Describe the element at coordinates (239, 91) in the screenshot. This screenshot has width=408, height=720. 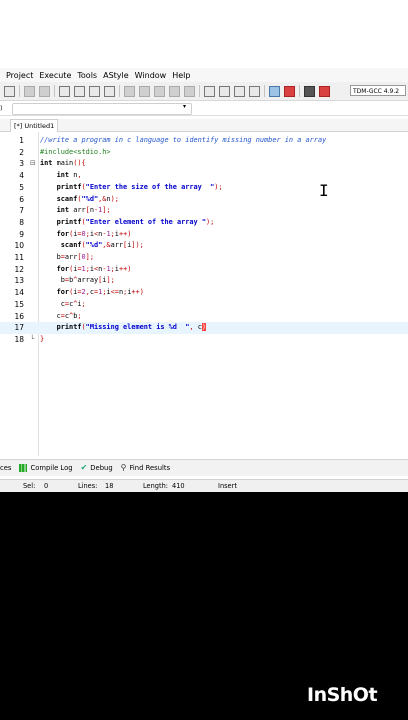
I see `full-screen-icon` at that location.